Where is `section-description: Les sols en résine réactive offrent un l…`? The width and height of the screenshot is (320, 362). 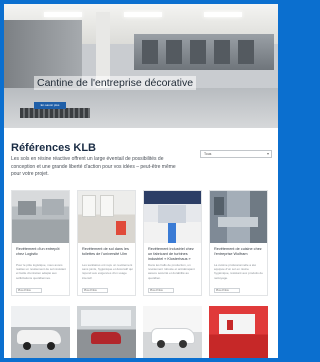 section-description: Les sols en résine réactive offrent un l… is located at coordinates (93, 166).